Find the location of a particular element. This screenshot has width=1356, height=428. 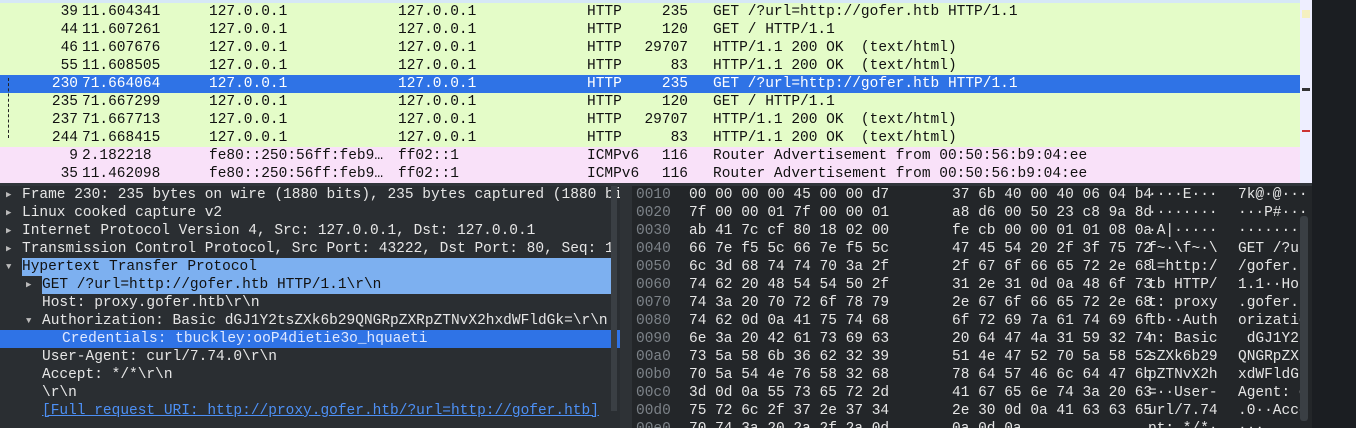

hex-bytes: 74 3a 20 70 72 6f 78 79 is located at coordinates (789, 303).